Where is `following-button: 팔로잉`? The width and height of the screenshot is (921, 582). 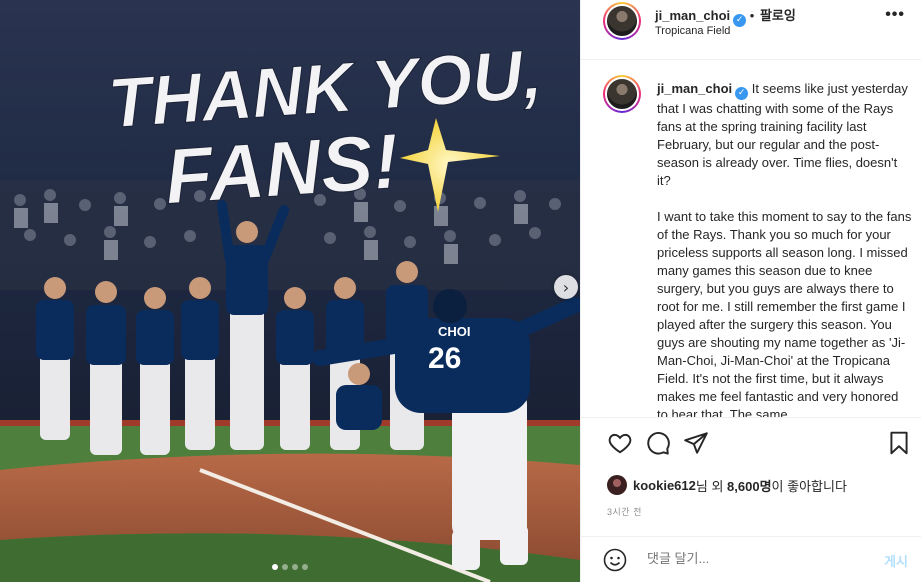
following-button: 팔로잉 is located at coordinates (778, 15).